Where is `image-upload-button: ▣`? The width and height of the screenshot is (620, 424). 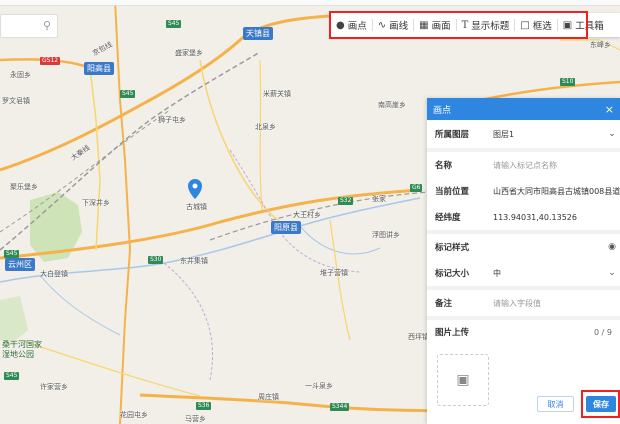
image-upload-button: ▣ is located at coordinates (463, 380).